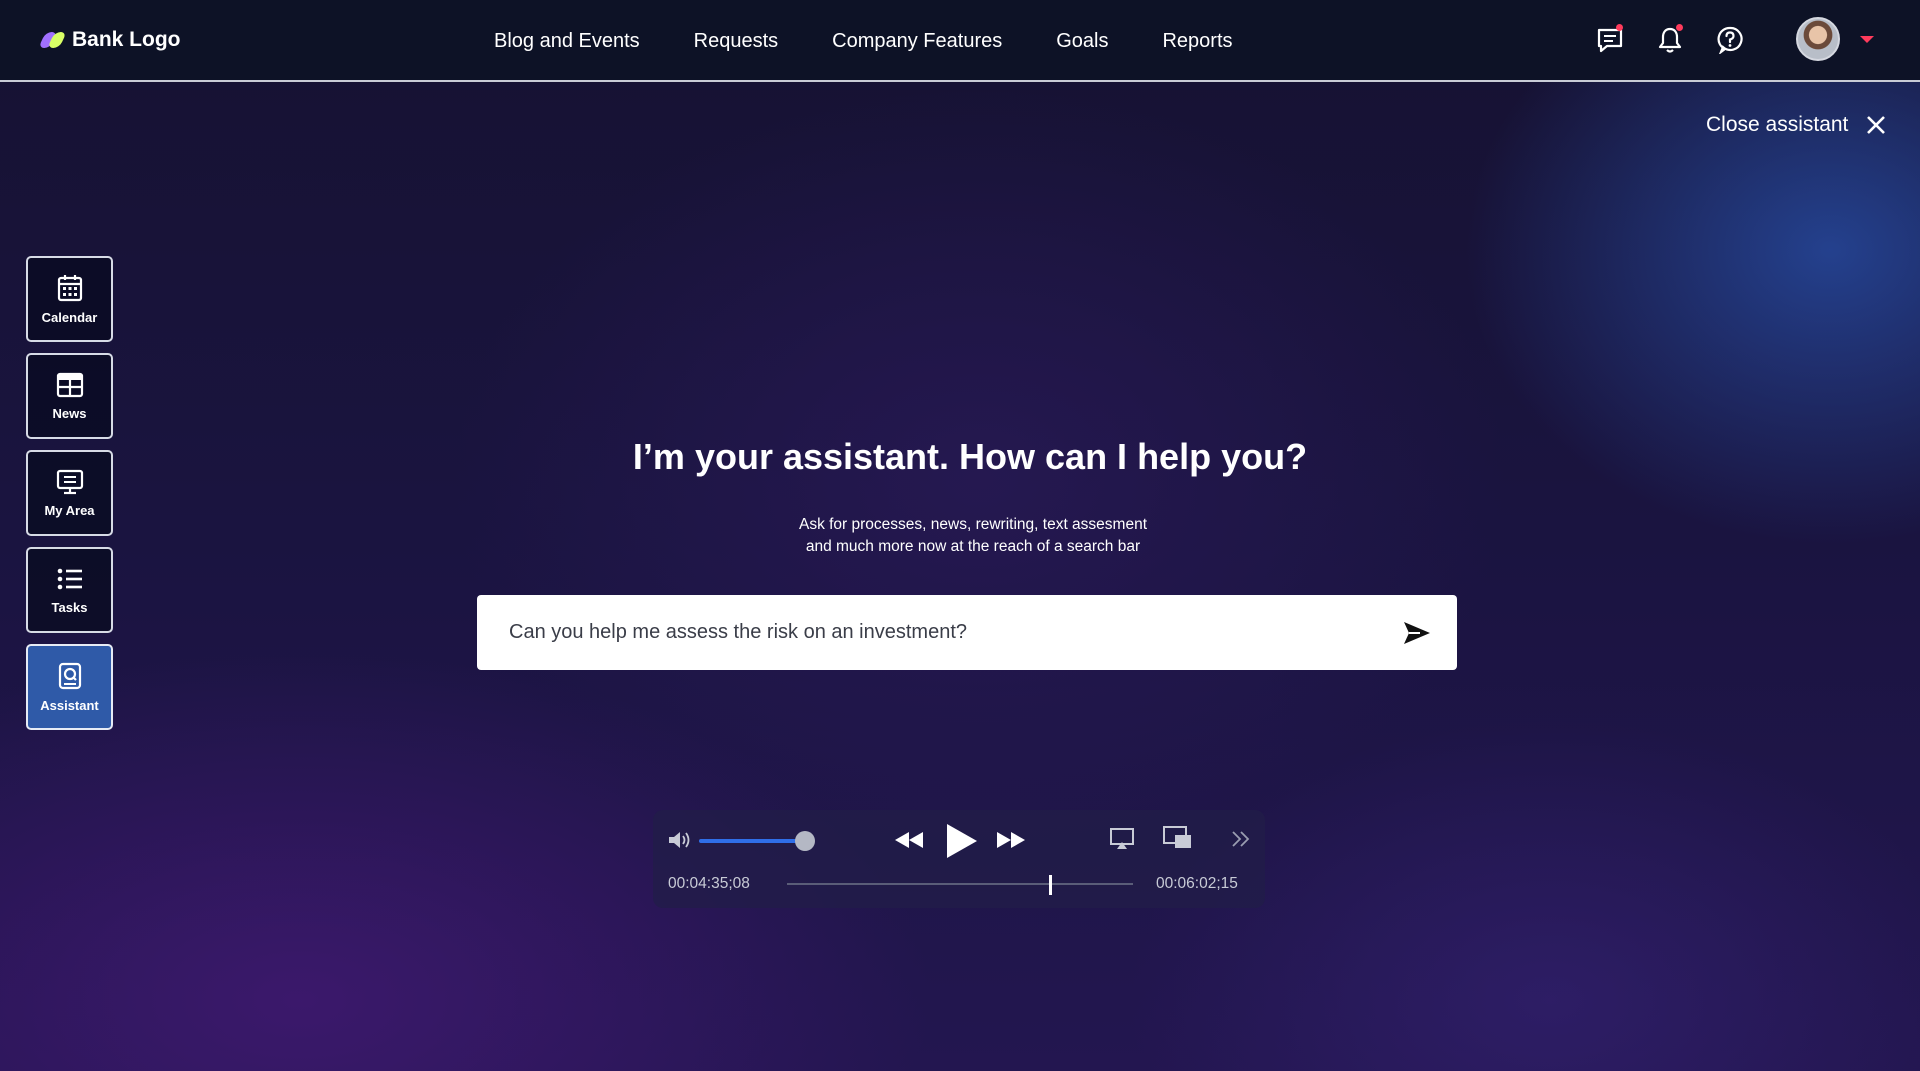 Image resolution: width=1920 pixels, height=1071 pixels. Describe the element at coordinates (69, 413) in the screenshot. I see `sidebar-item-label: News` at that location.